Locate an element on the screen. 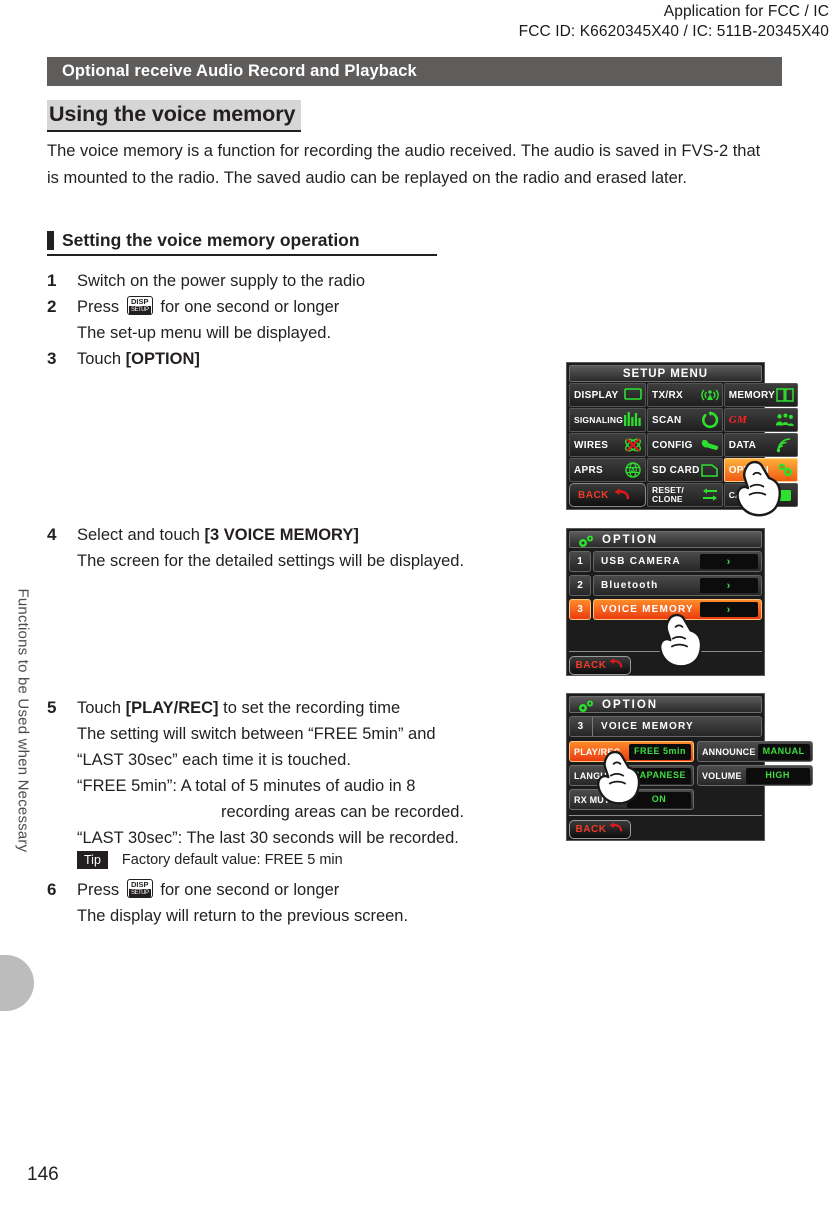  menu-cell-config: CONFIG is located at coordinates (685, 445).